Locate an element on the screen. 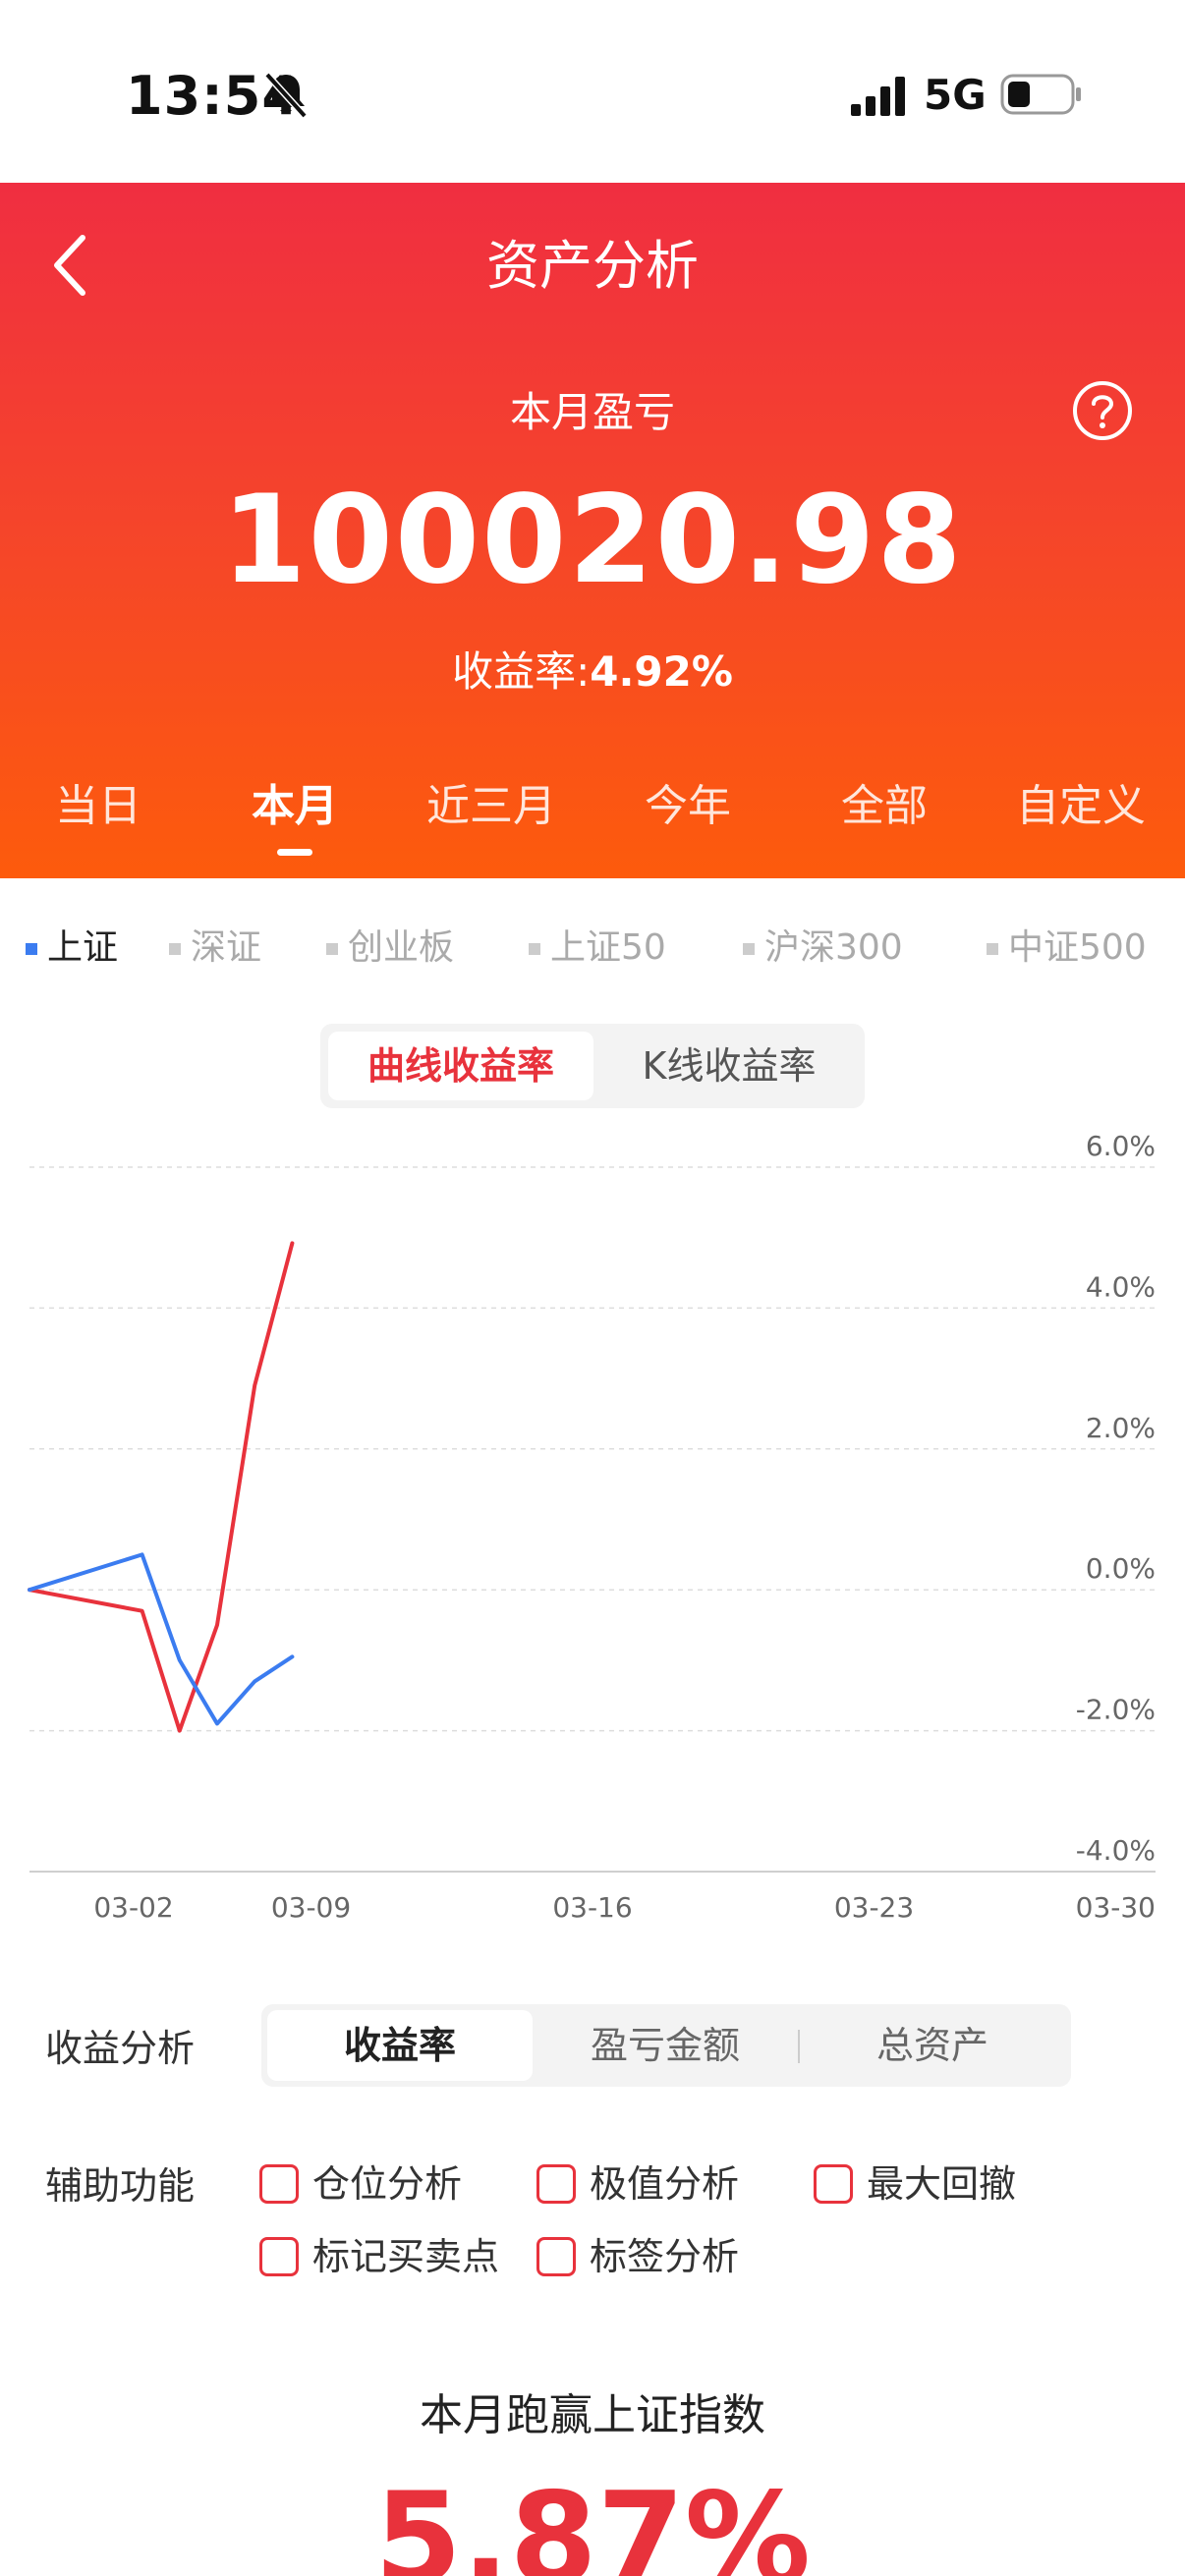 The width and height of the screenshot is (1185, 2576). index-tab-label: 沪深300 is located at coordinates (834, 947).